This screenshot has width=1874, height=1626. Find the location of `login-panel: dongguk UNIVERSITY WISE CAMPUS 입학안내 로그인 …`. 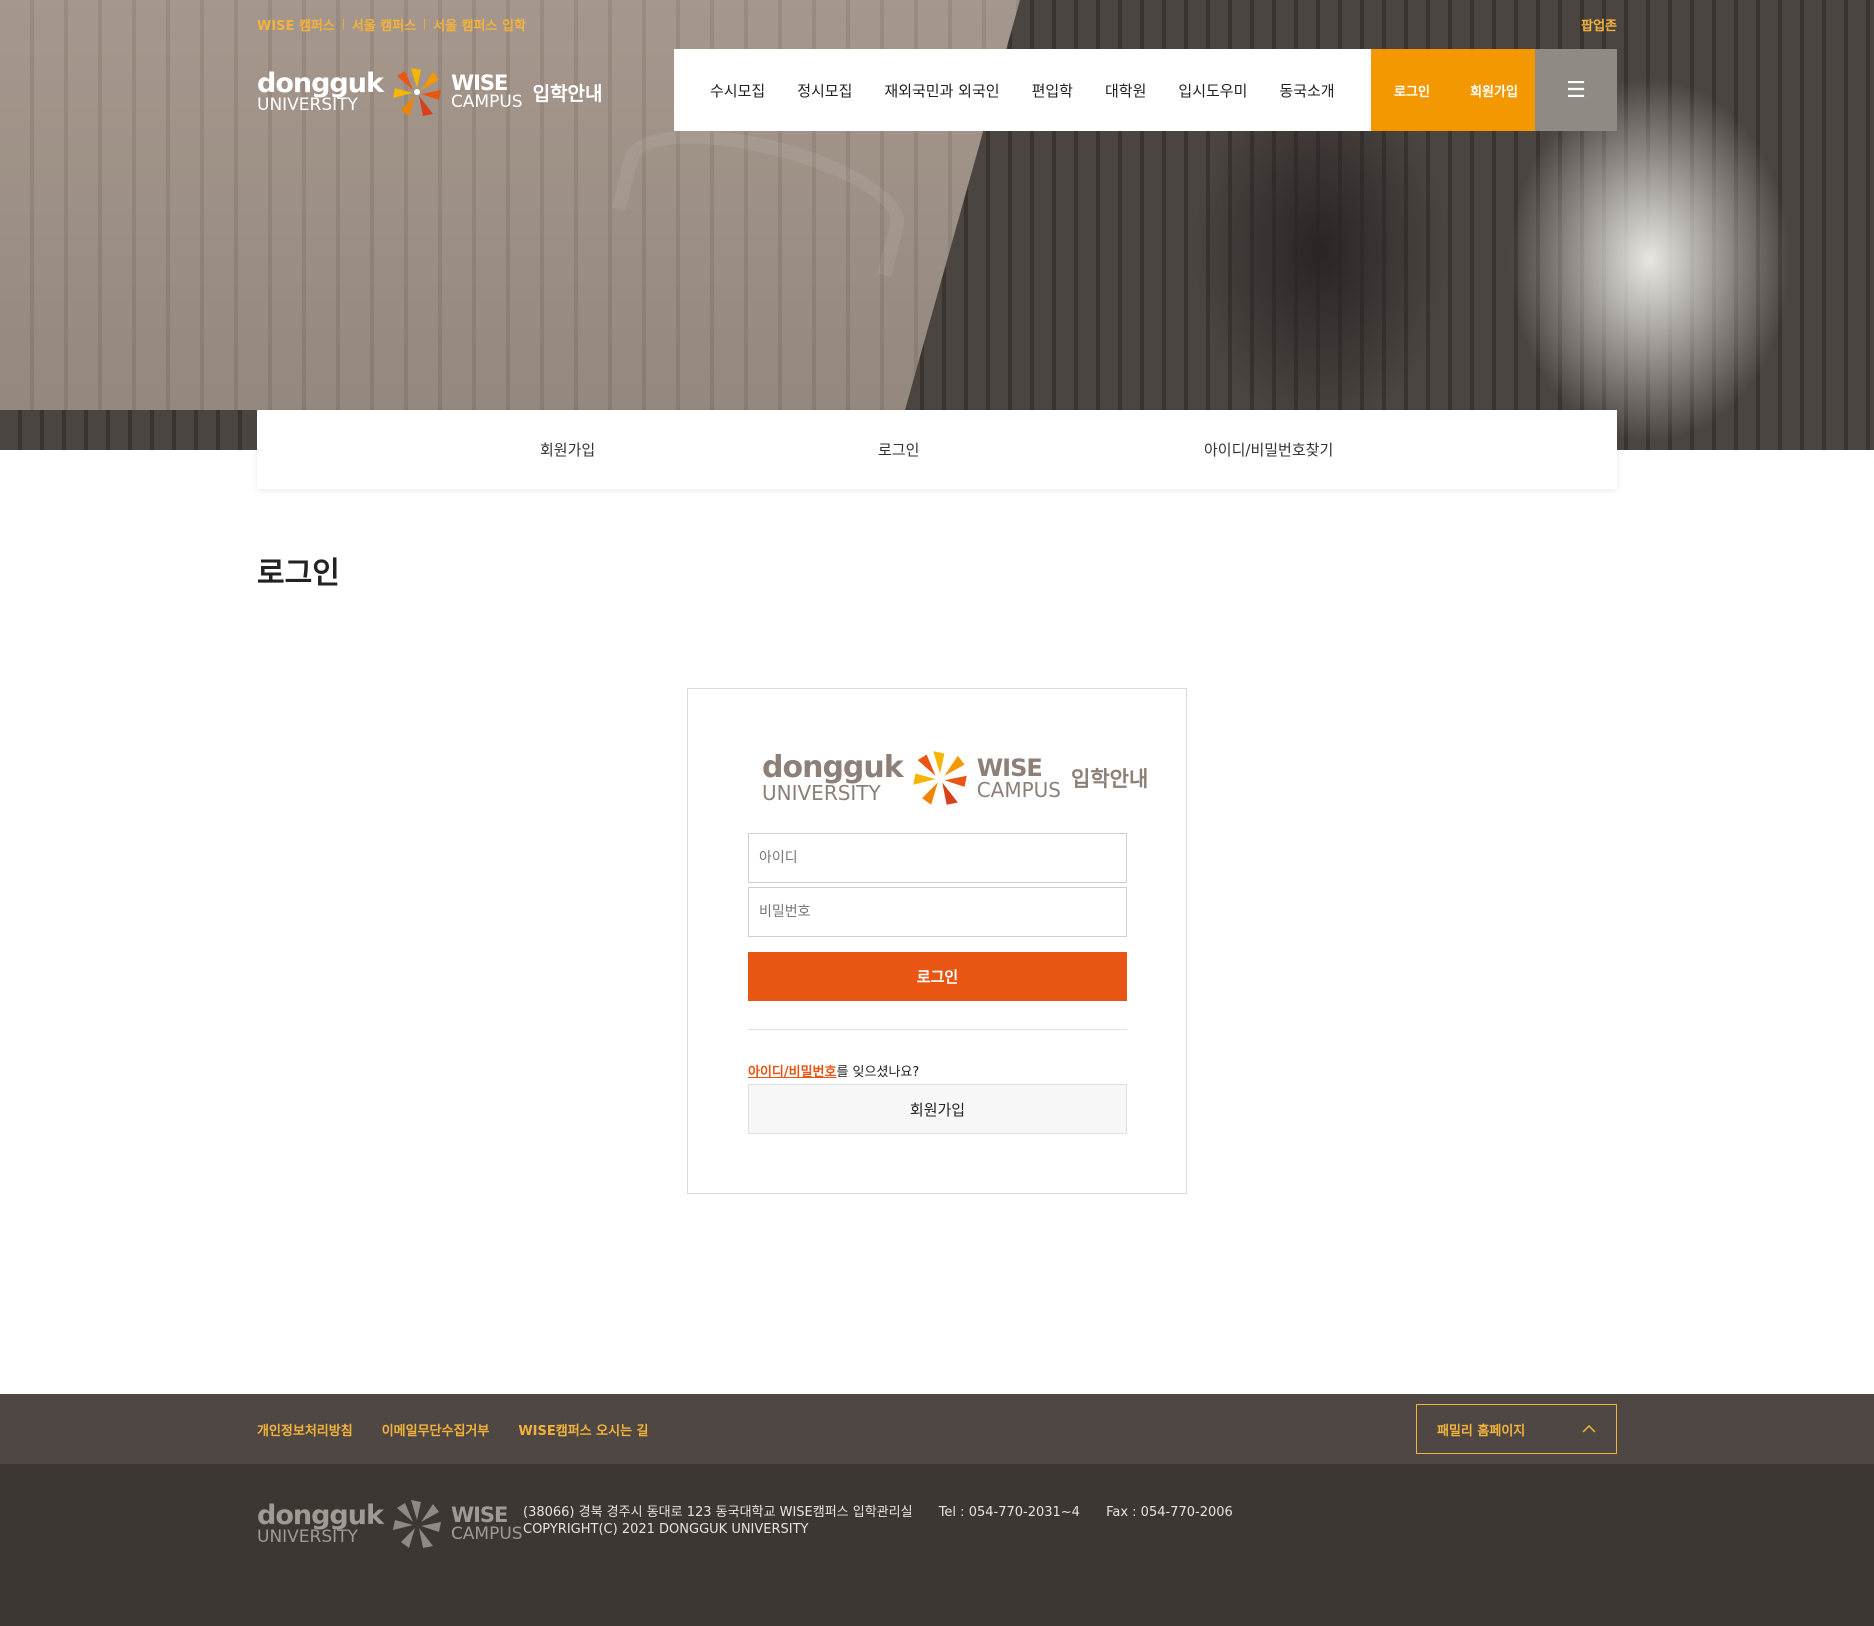

login-panel: dongguk UNIVERSITY WISE CAMPUS 입학안내 로그인 … is located at coordinates (937, 941).